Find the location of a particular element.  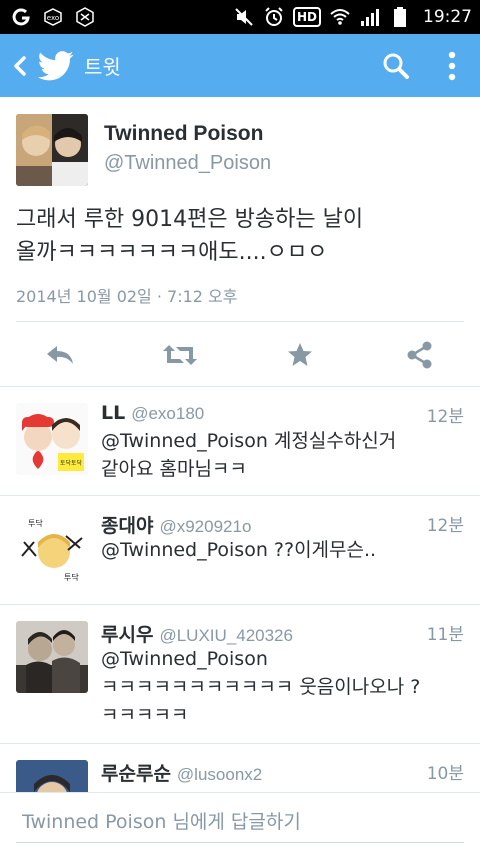

reply-author-name: 루순루순 is located at coordinates (136, 772).